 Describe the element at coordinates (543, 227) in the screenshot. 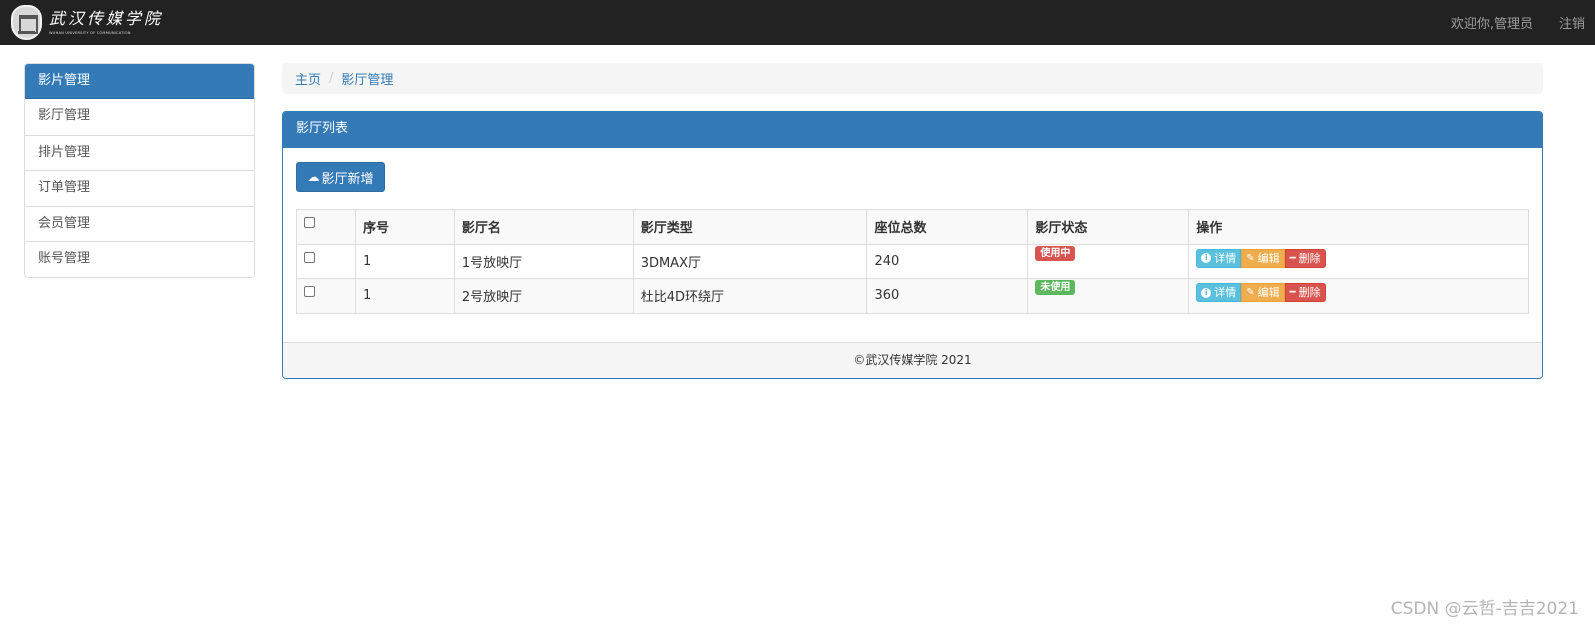

I see `column-header-name: 影厅名` at that location.